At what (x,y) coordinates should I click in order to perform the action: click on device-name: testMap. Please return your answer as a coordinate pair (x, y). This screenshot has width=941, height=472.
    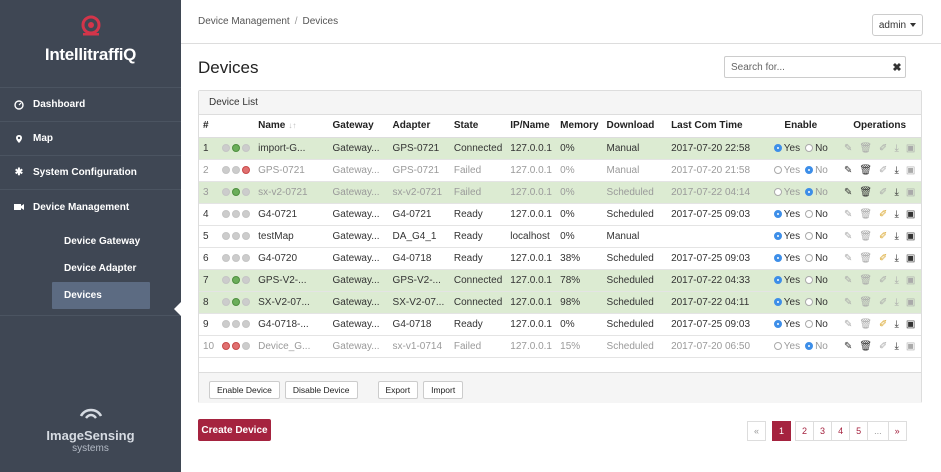
    Looking at the image, I should click on (291, 236).